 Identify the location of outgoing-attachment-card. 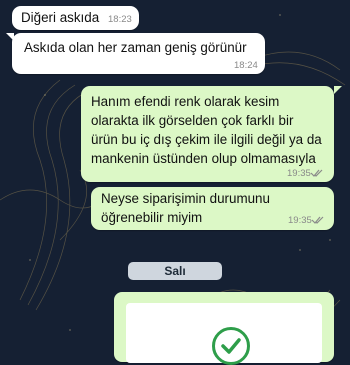
(224, 328).